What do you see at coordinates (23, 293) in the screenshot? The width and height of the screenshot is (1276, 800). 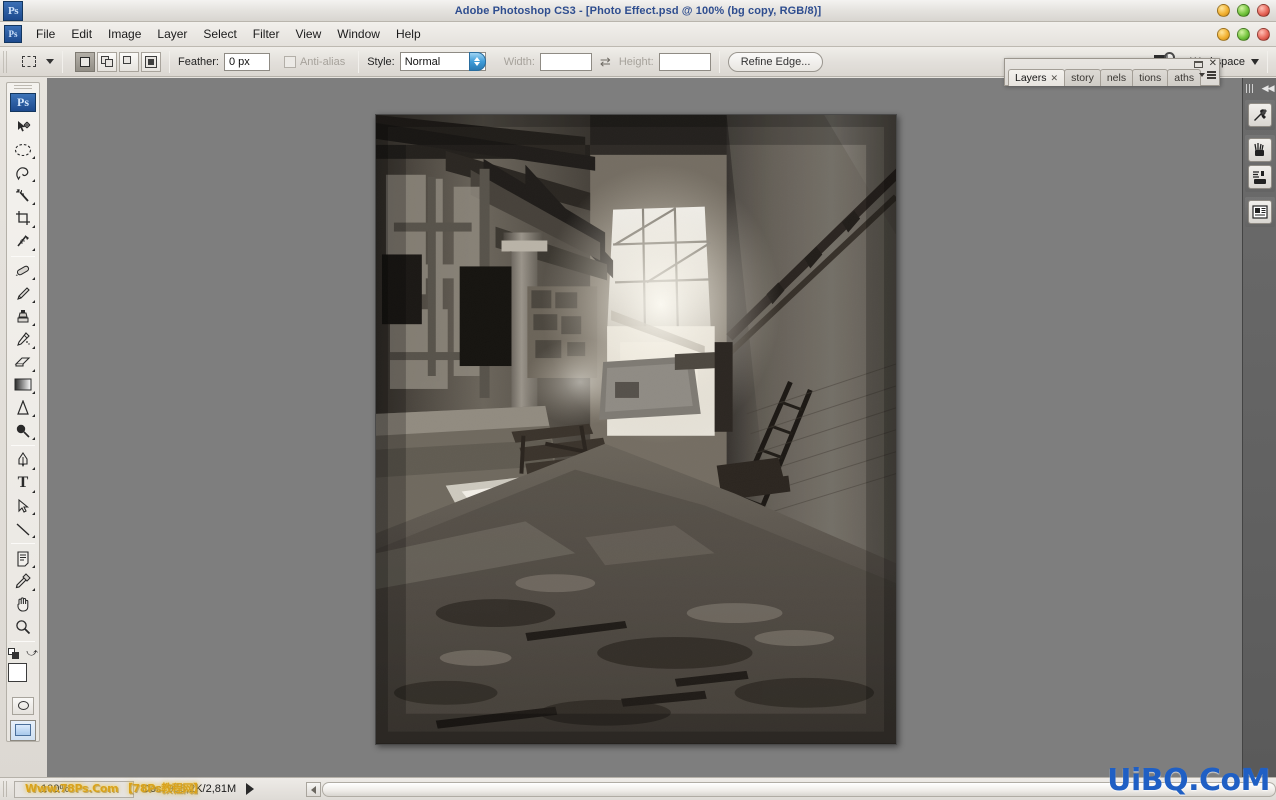 I see `brush-tool` at bounding box center [23, 293].